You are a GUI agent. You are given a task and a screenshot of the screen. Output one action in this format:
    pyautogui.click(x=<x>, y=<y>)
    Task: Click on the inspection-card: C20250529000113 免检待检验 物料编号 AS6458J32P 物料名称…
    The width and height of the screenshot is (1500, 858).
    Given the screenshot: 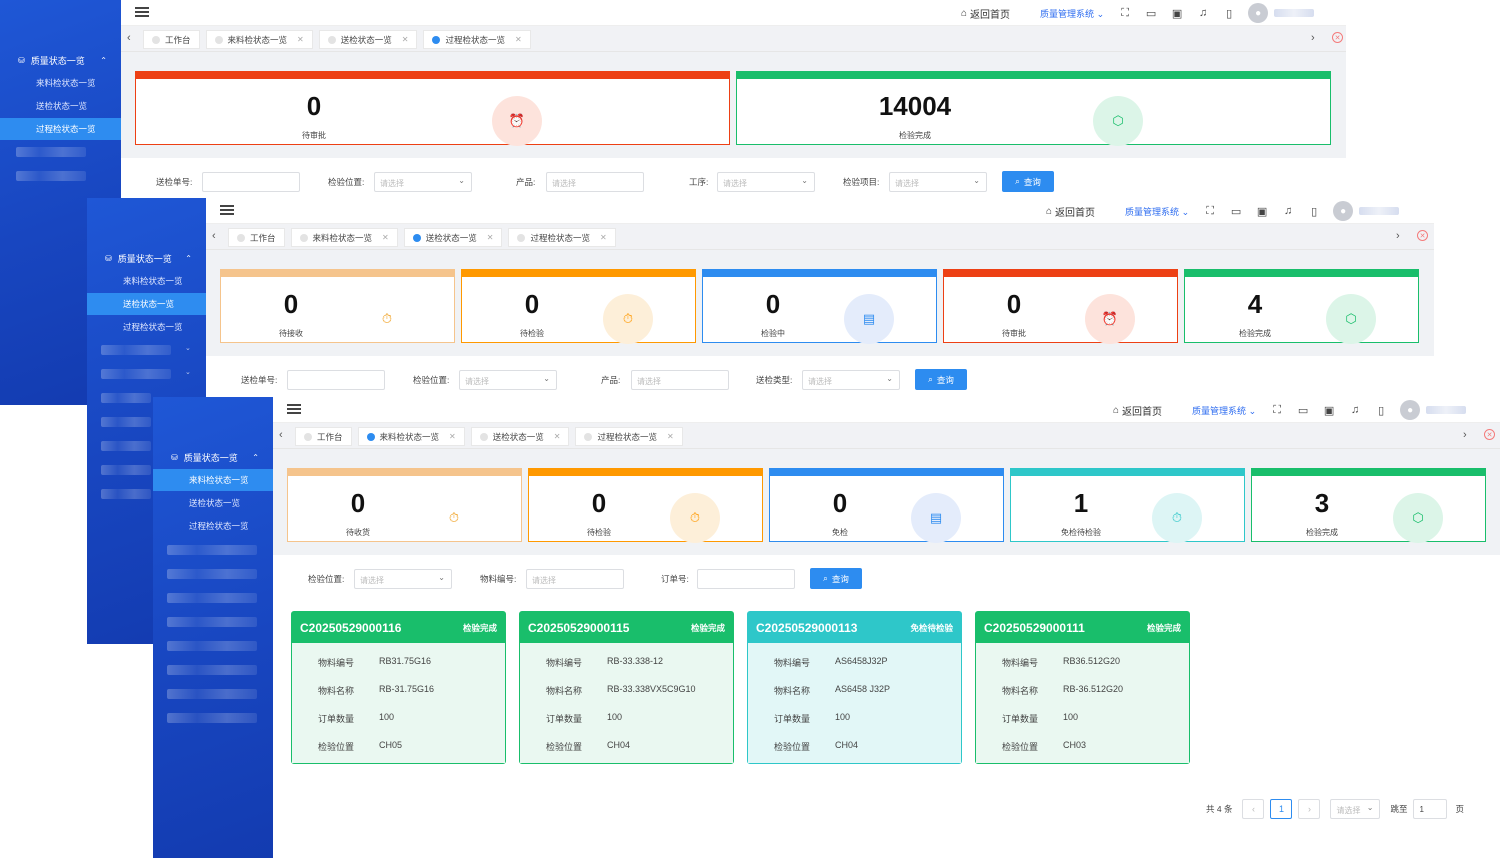 What is the action you would take?
    pyautogui.click(x=854, y=687)
    